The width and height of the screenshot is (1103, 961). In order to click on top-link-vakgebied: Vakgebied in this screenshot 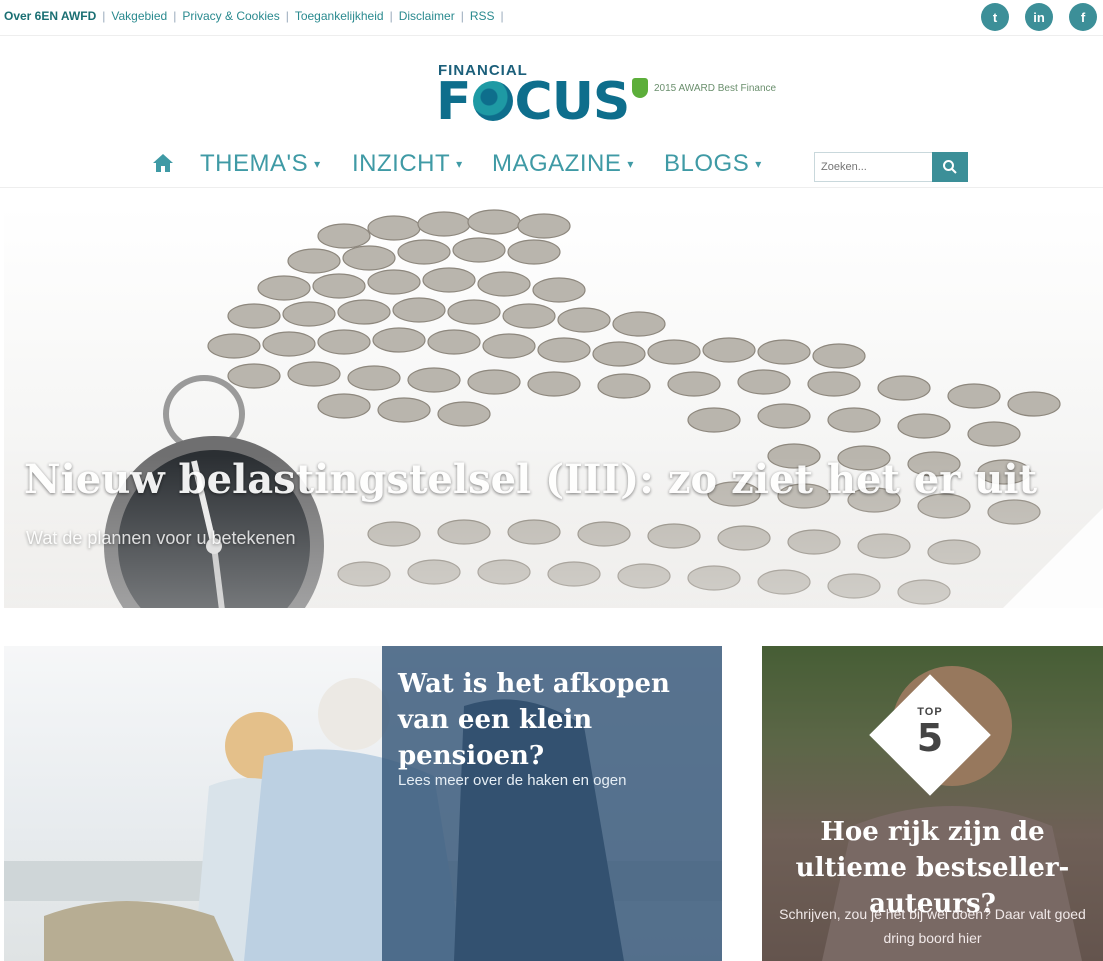, I will do `click(139, 16)`.